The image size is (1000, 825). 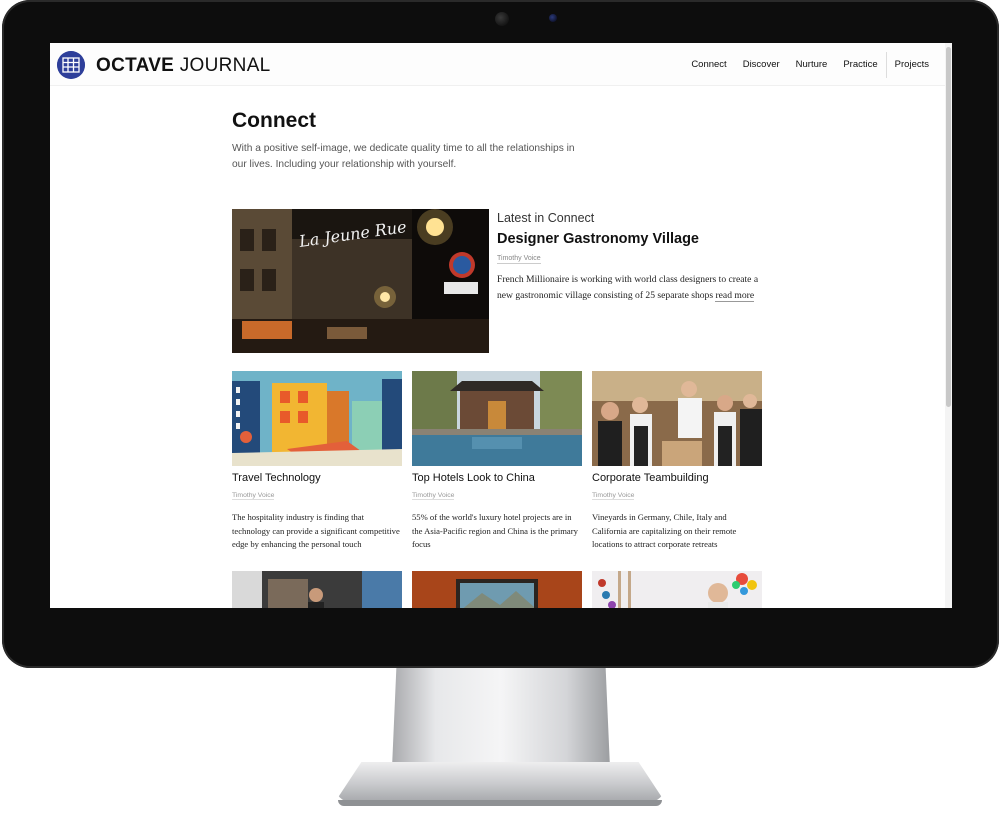 What do you see at coordinates (948, 227) in the screenshot?
I see `scrollbar-thumb` at bounding box center [948, 227].